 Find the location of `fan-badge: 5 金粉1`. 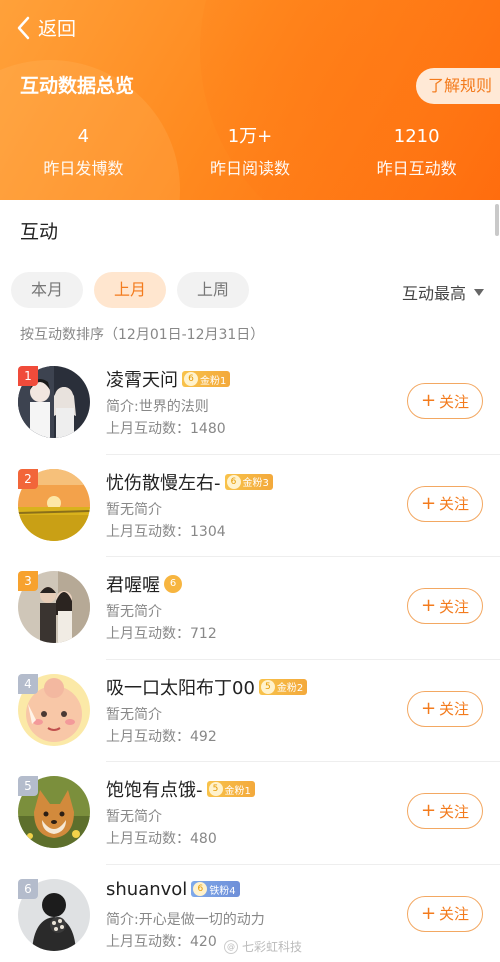

fan-badge: 5 金粉1 is located at coordinates (230, 789).